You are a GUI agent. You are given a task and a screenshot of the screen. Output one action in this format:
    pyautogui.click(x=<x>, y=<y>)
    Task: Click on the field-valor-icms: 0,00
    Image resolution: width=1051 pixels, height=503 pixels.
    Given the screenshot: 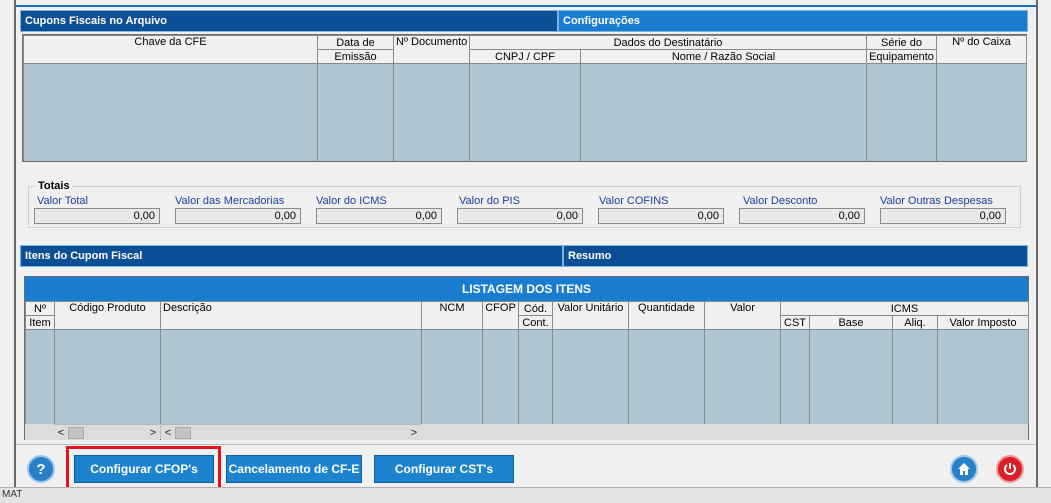 What is the action you would take?
    pyautogui.click(x=379, y=216)
    